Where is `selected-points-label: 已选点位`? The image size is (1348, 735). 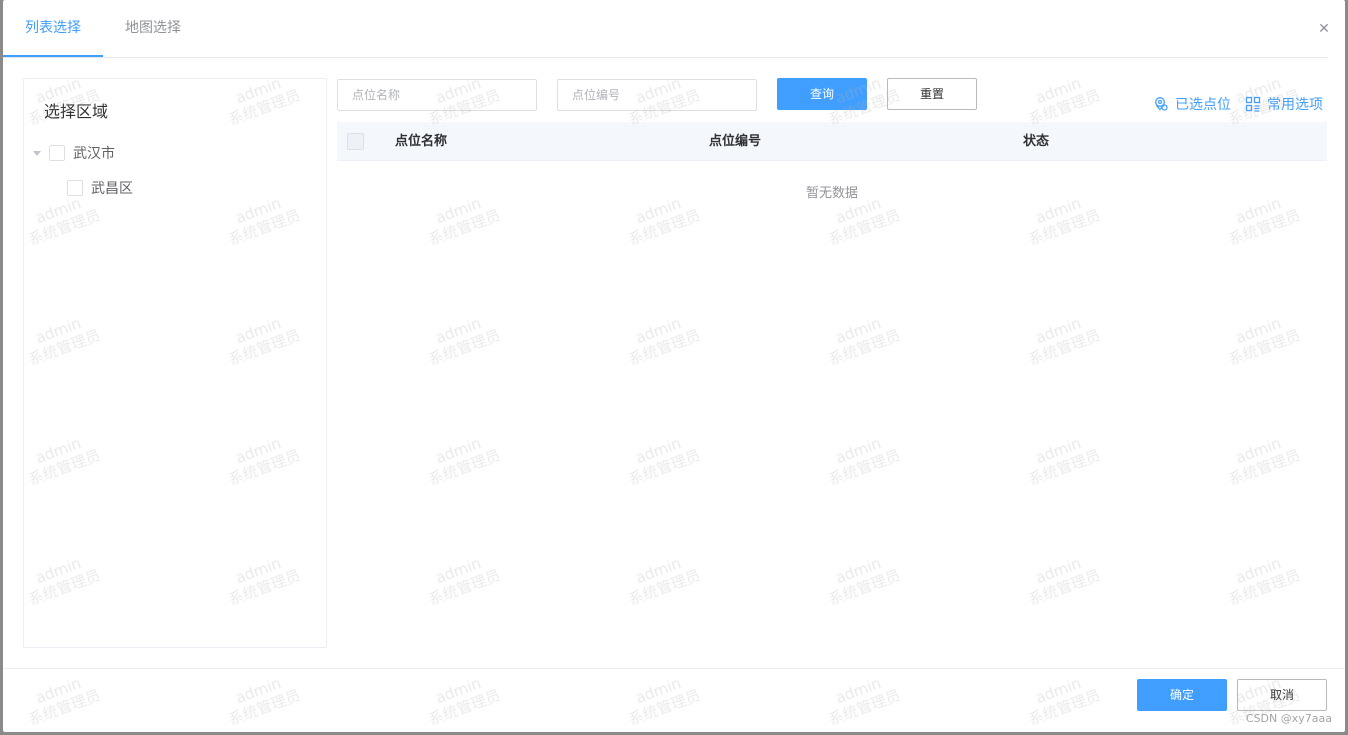 selected-points-label: 已选点位 is located at coordinates (1203, 105).